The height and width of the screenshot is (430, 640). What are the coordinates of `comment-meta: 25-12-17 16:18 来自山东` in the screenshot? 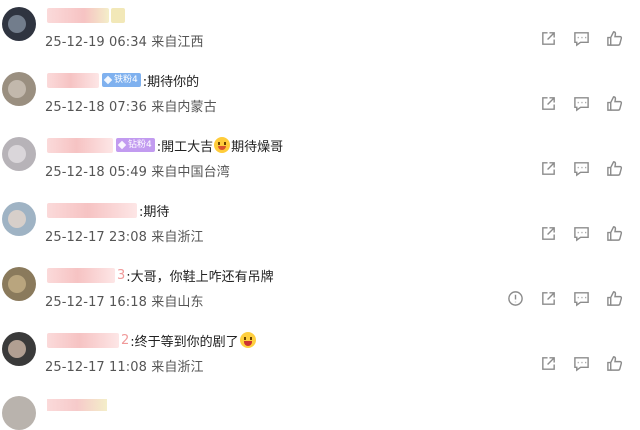 It's located at (124, 302).